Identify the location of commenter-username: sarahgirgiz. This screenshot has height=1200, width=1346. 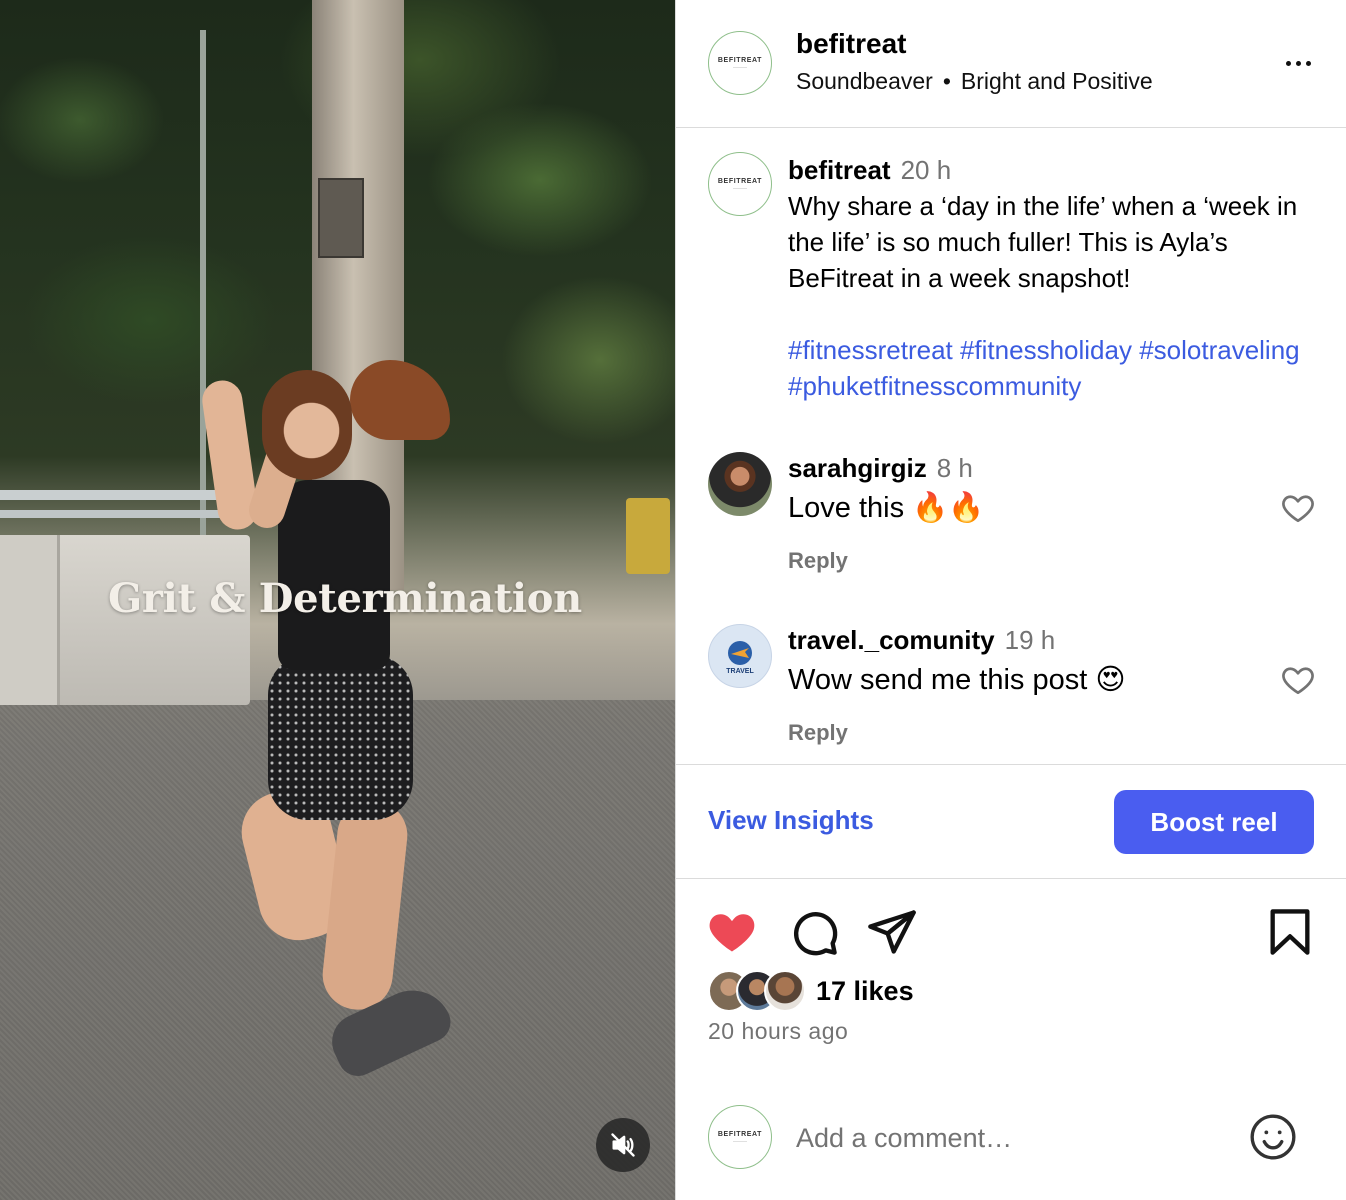
(857, 468).